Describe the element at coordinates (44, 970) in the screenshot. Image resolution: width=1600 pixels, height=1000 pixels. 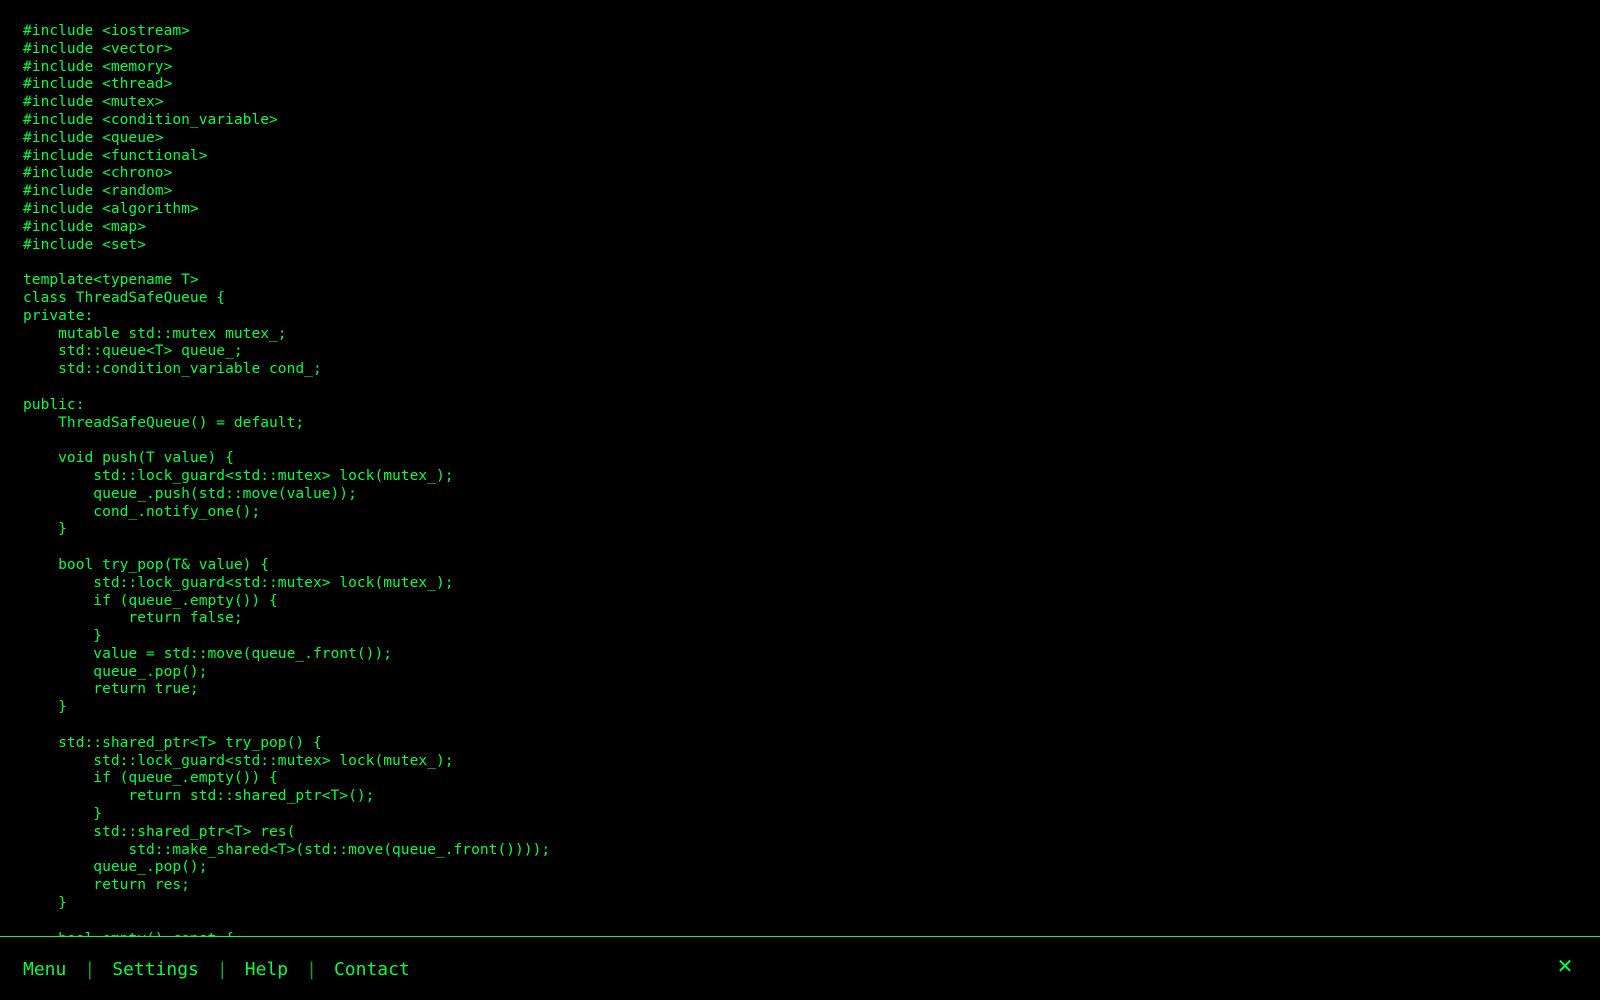
I see `menu-link: Menu` at that location.